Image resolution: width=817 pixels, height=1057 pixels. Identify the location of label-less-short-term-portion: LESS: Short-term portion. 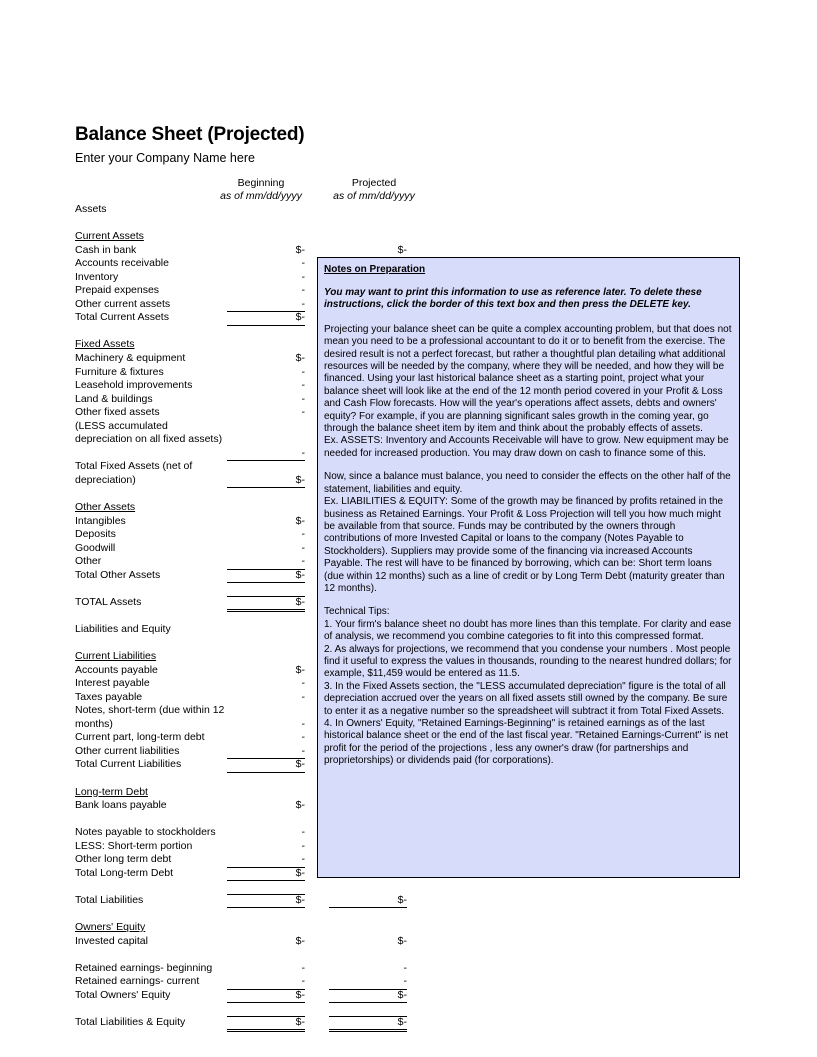
(134, 845).